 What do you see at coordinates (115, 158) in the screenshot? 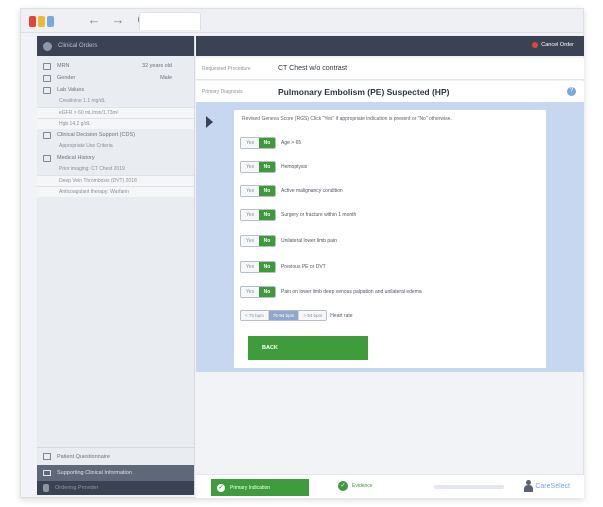
I see `sidebar-item-medical-history: Medical History` at bounding box center [115, 158].